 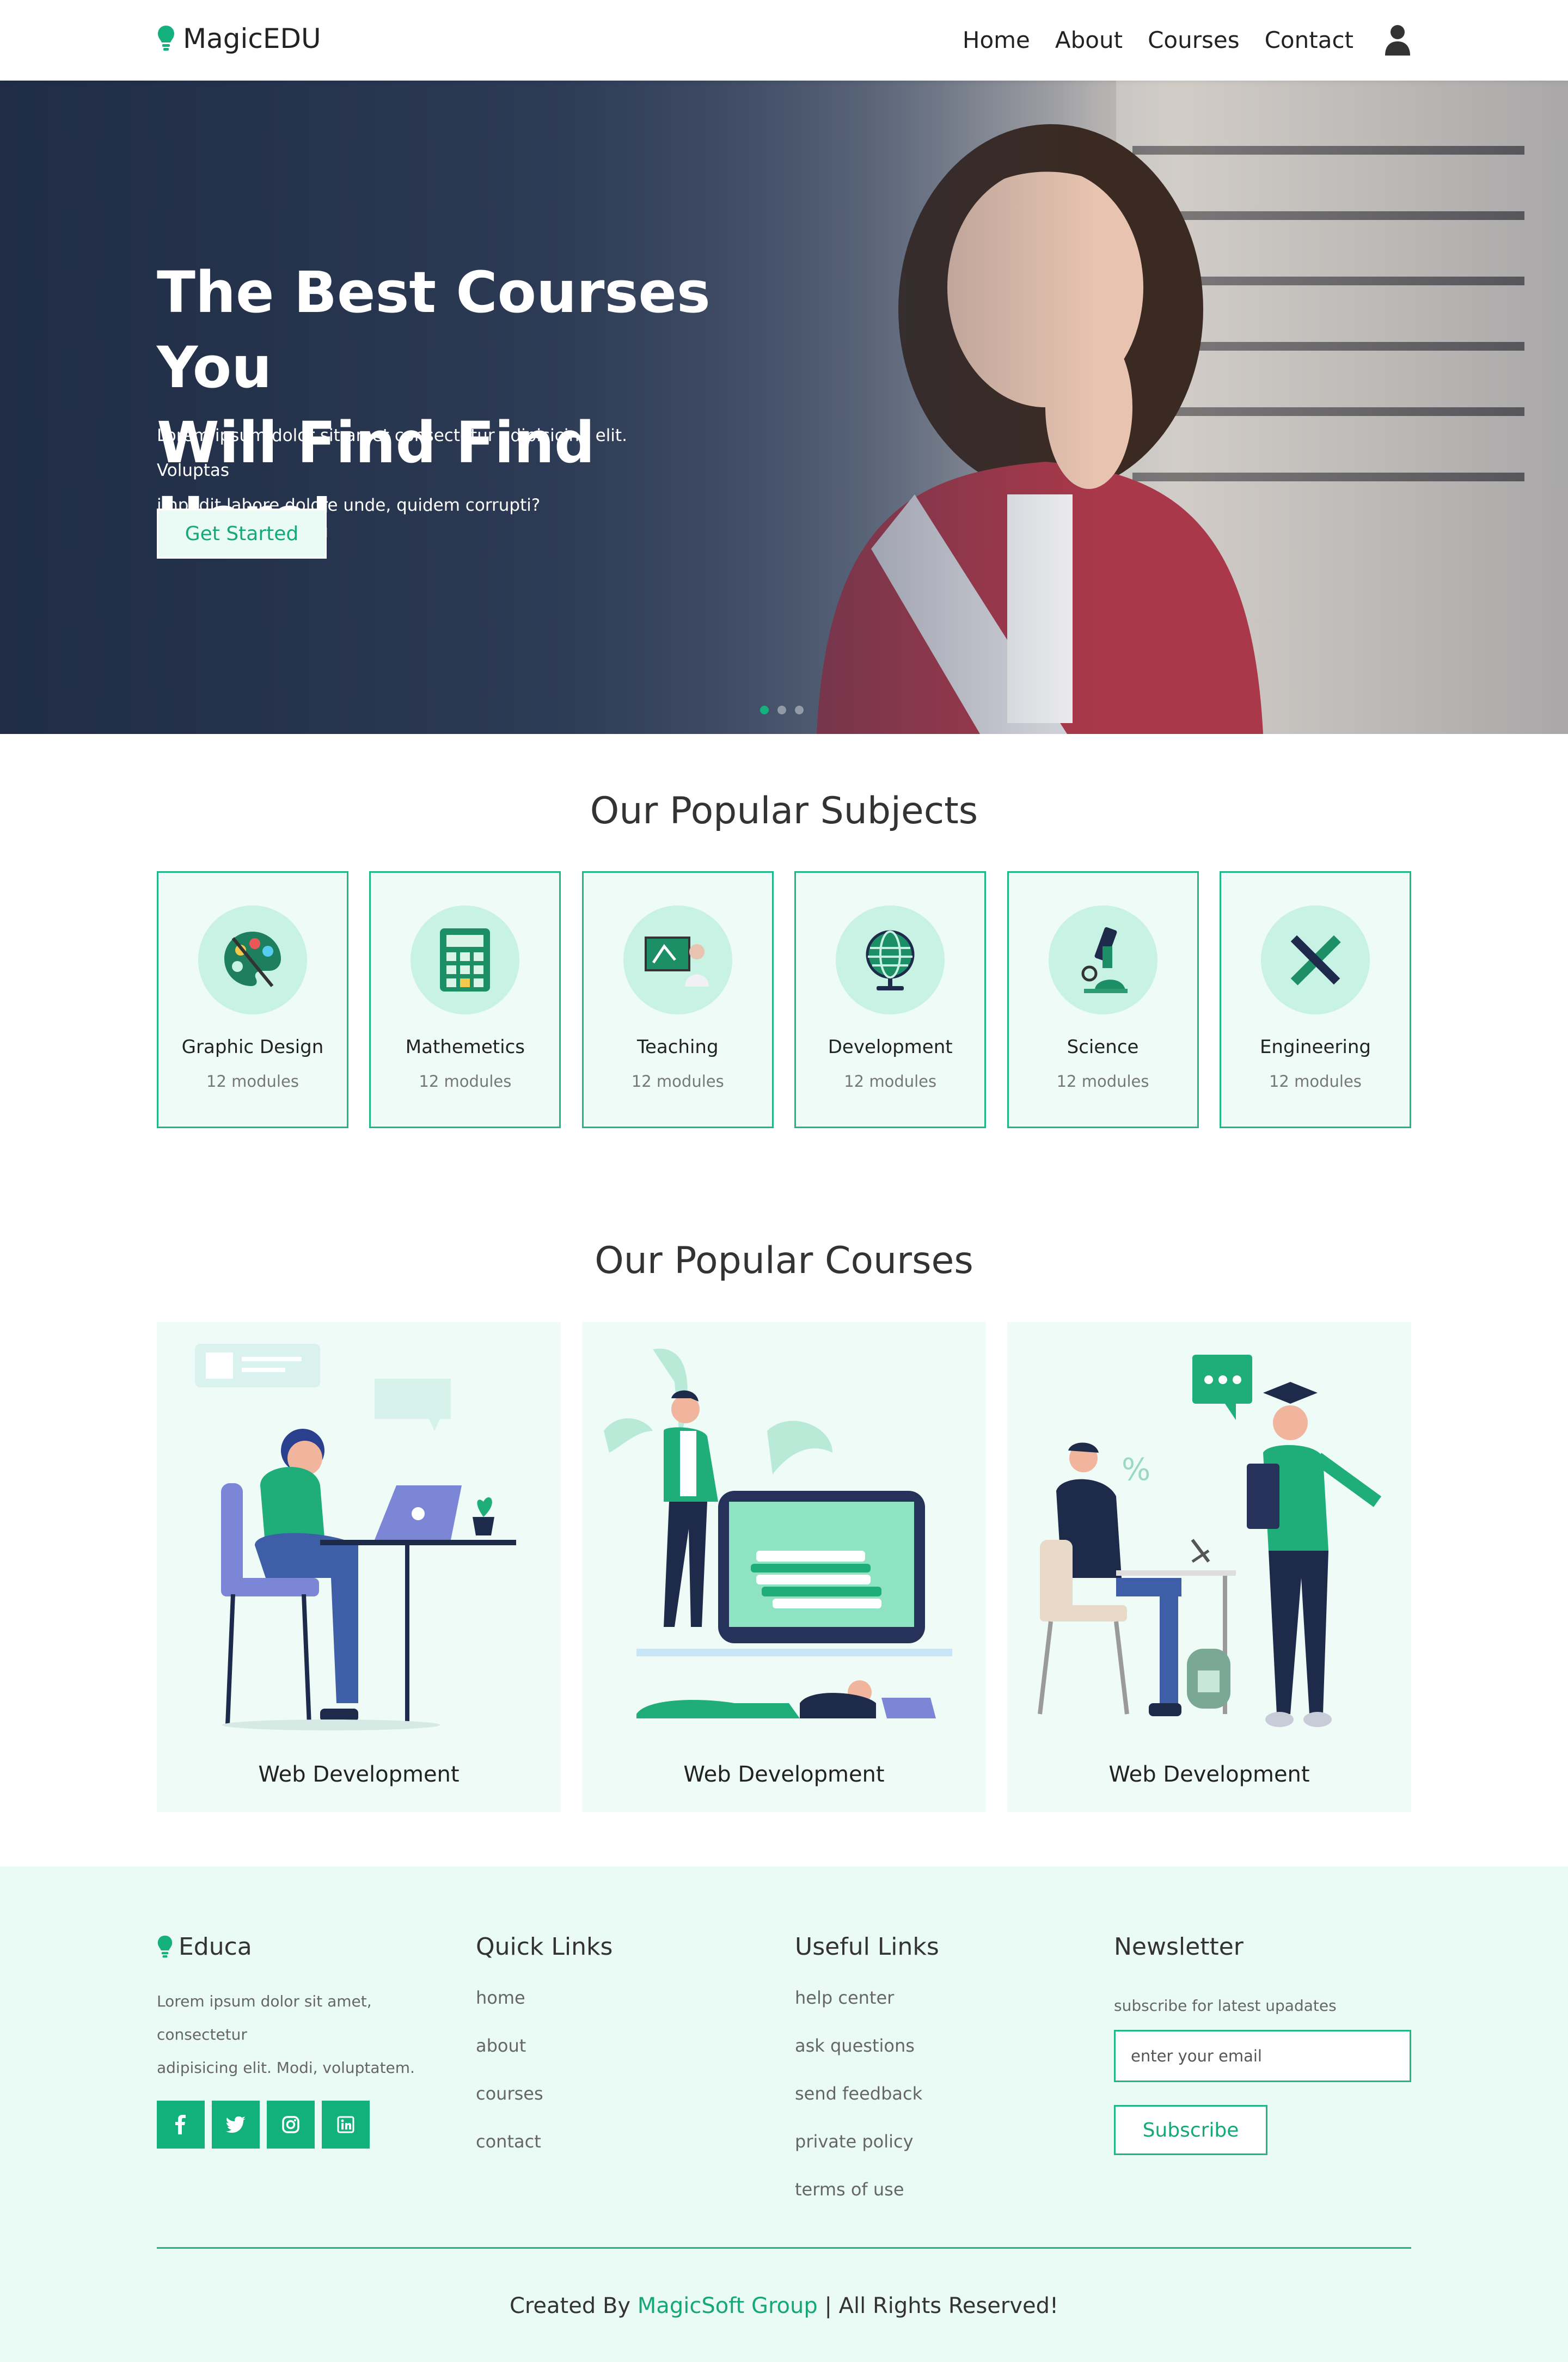 What do you see at coordinates (867, 2141) in the screenshot?
I see `footer-link-private-policy: private policy` at bounding box center [867, 2141].